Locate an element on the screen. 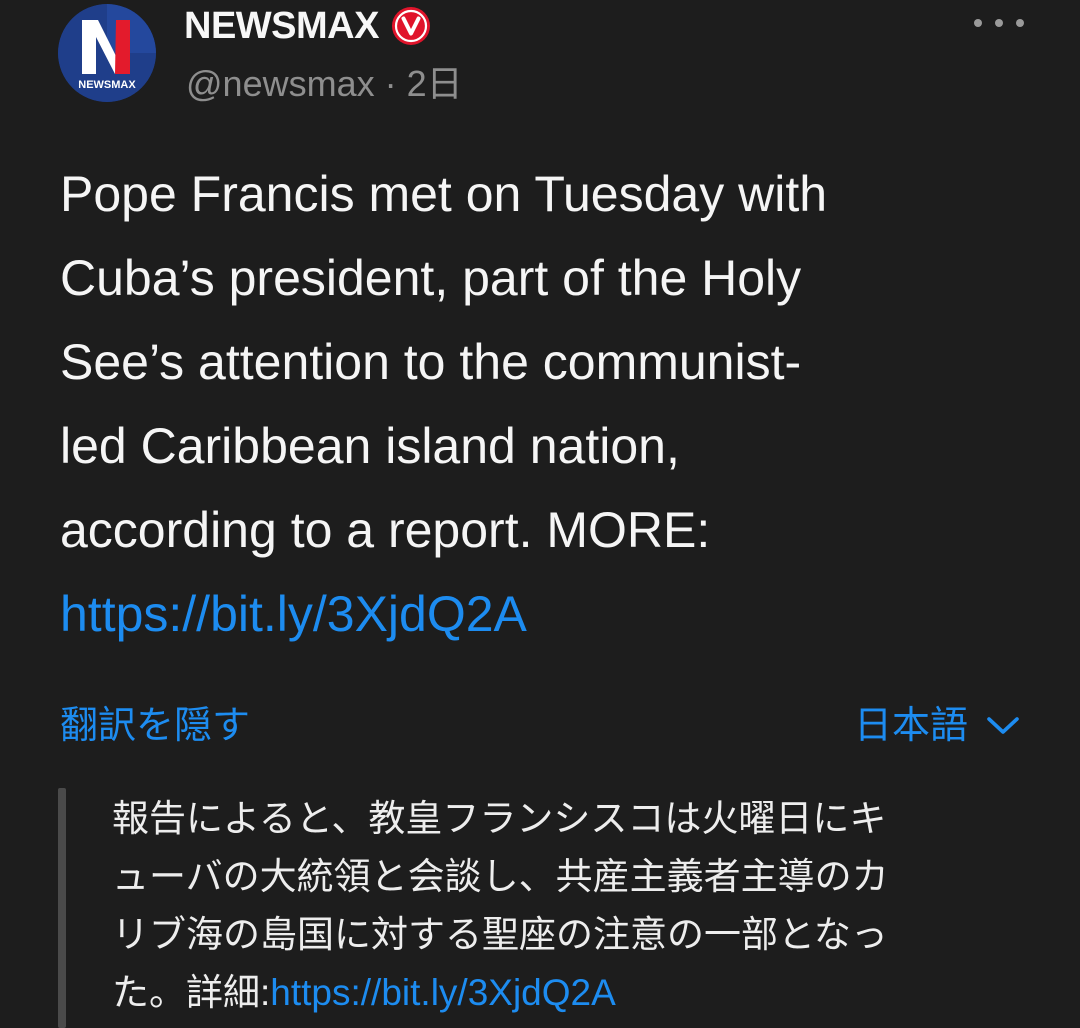 The image size is (1080, 1028). avatar-logo-text: NEWSMAX is located at coordinates (107, 85).